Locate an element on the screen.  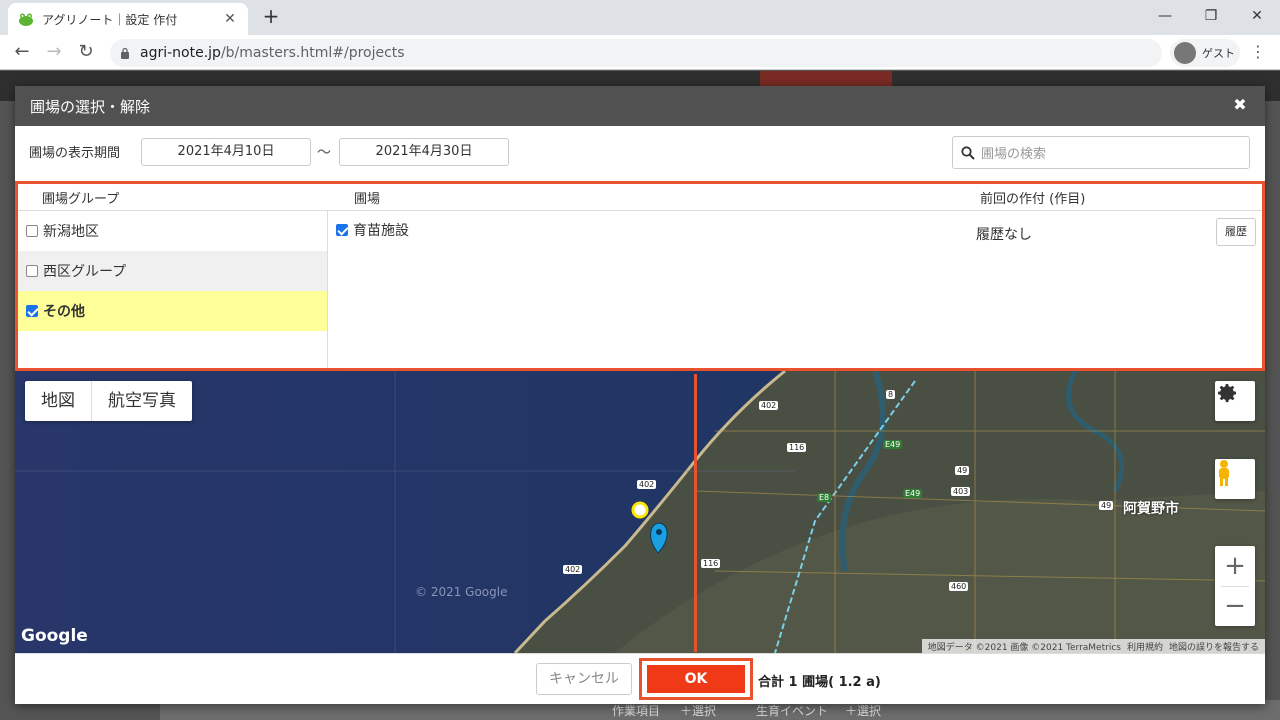
route-label: 403 is located at coordinates (961, 491).